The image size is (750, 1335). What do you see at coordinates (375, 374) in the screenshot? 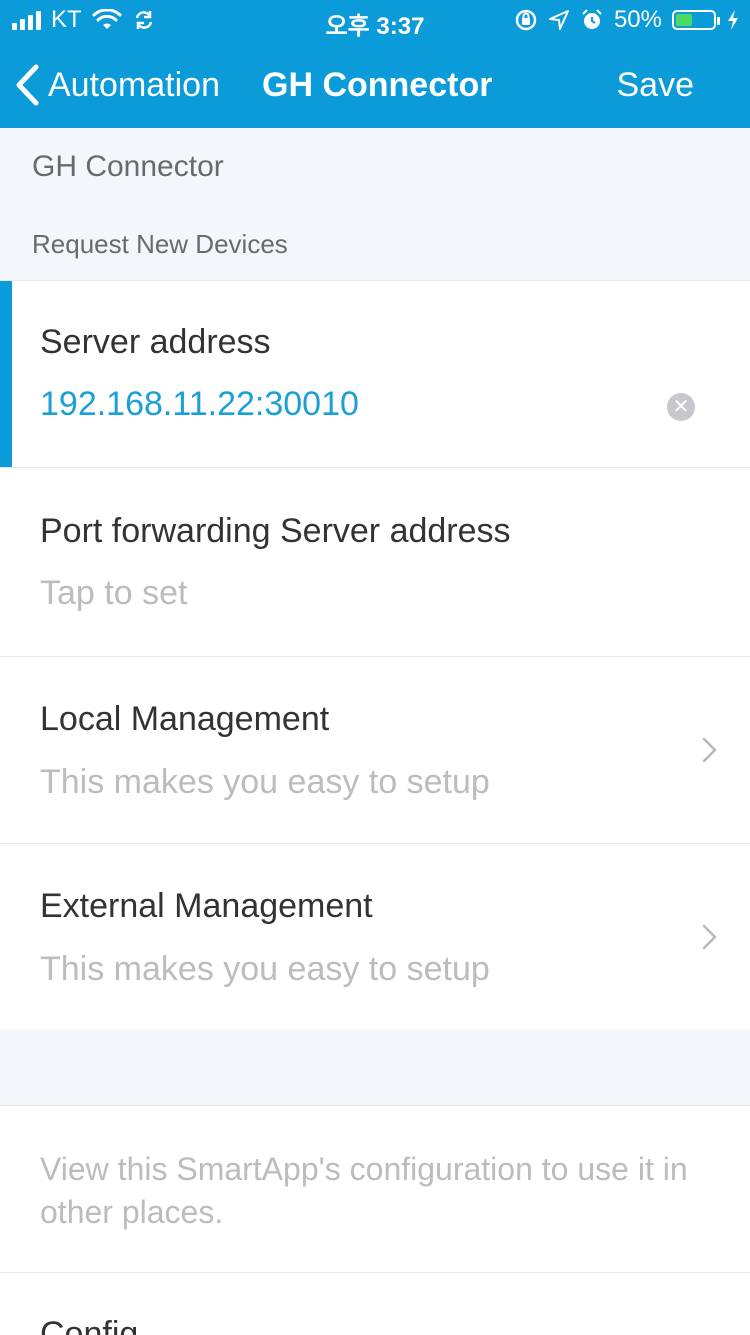
I see `server-address-row: Server address 192.168.11.22:30010 ✕` at bounding box center [375, 374].